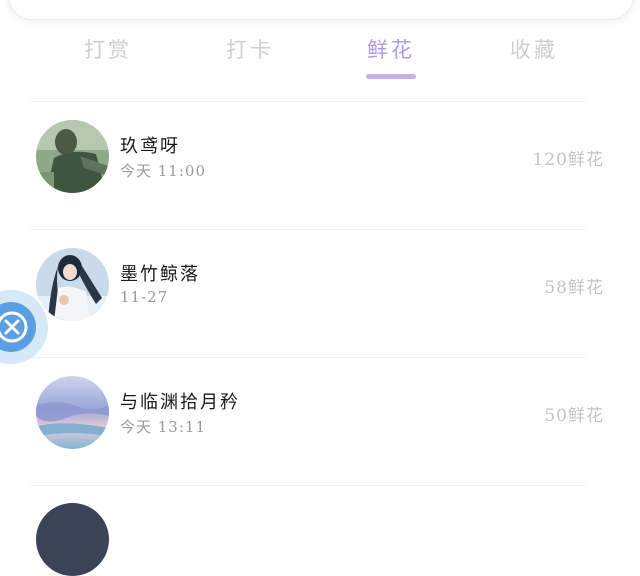 The height and width of the screenshot is (576, 640). What do you see at coordinates (108, 49) in the screenshot?
I see `tab-reward: 打赏` at bounding box center [108, 49].